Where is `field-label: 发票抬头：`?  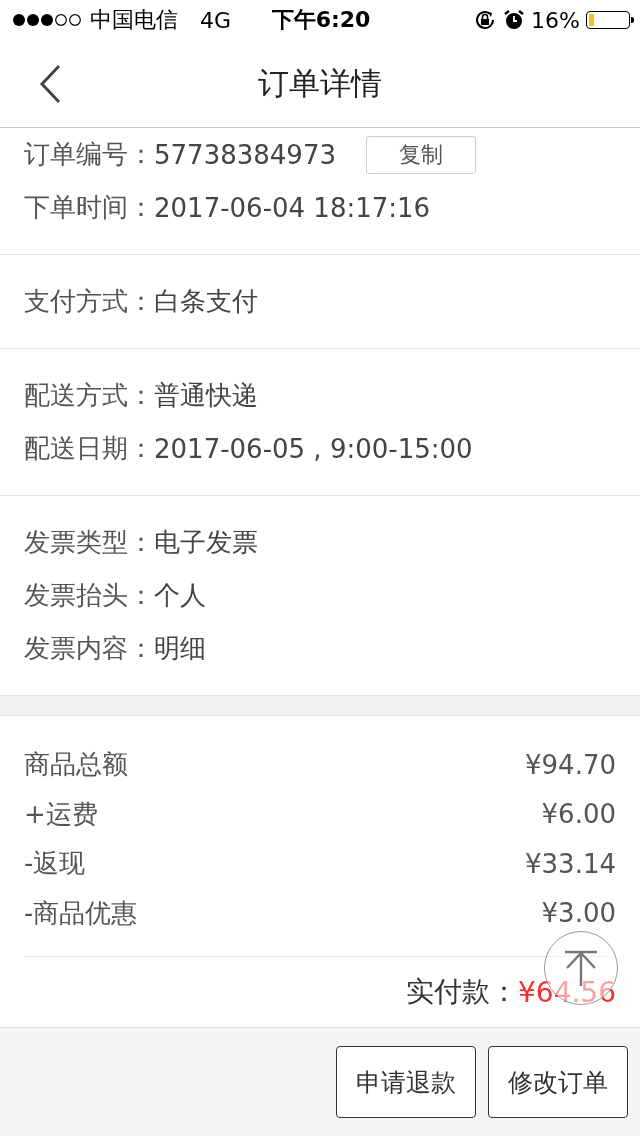 field-label: 发票抬头： is located at coordinates (89, 595).